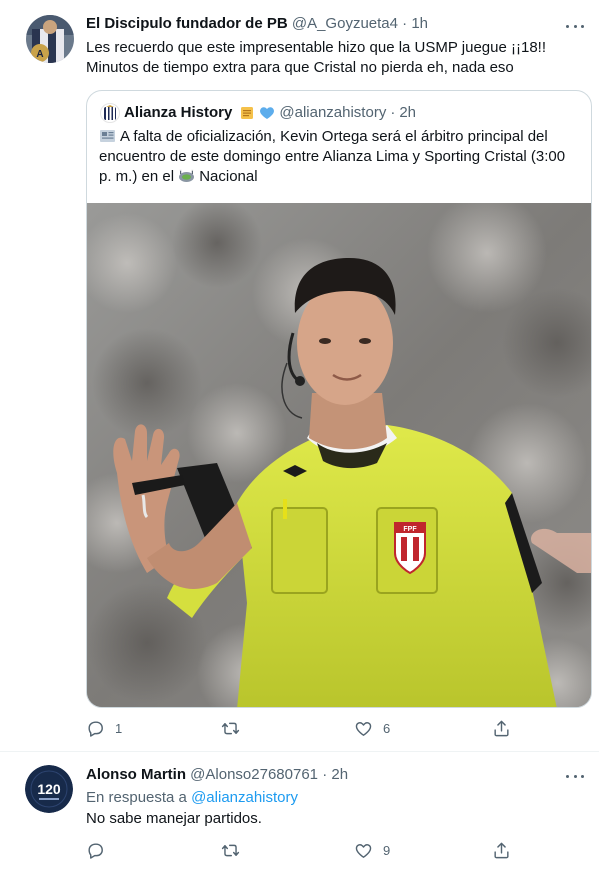 The height and width of the screenshot is (874, 599). What do you see at coordinates (387, 850) in the screenshot?
I see `like-count: 9` at bounding box center [387, 850].